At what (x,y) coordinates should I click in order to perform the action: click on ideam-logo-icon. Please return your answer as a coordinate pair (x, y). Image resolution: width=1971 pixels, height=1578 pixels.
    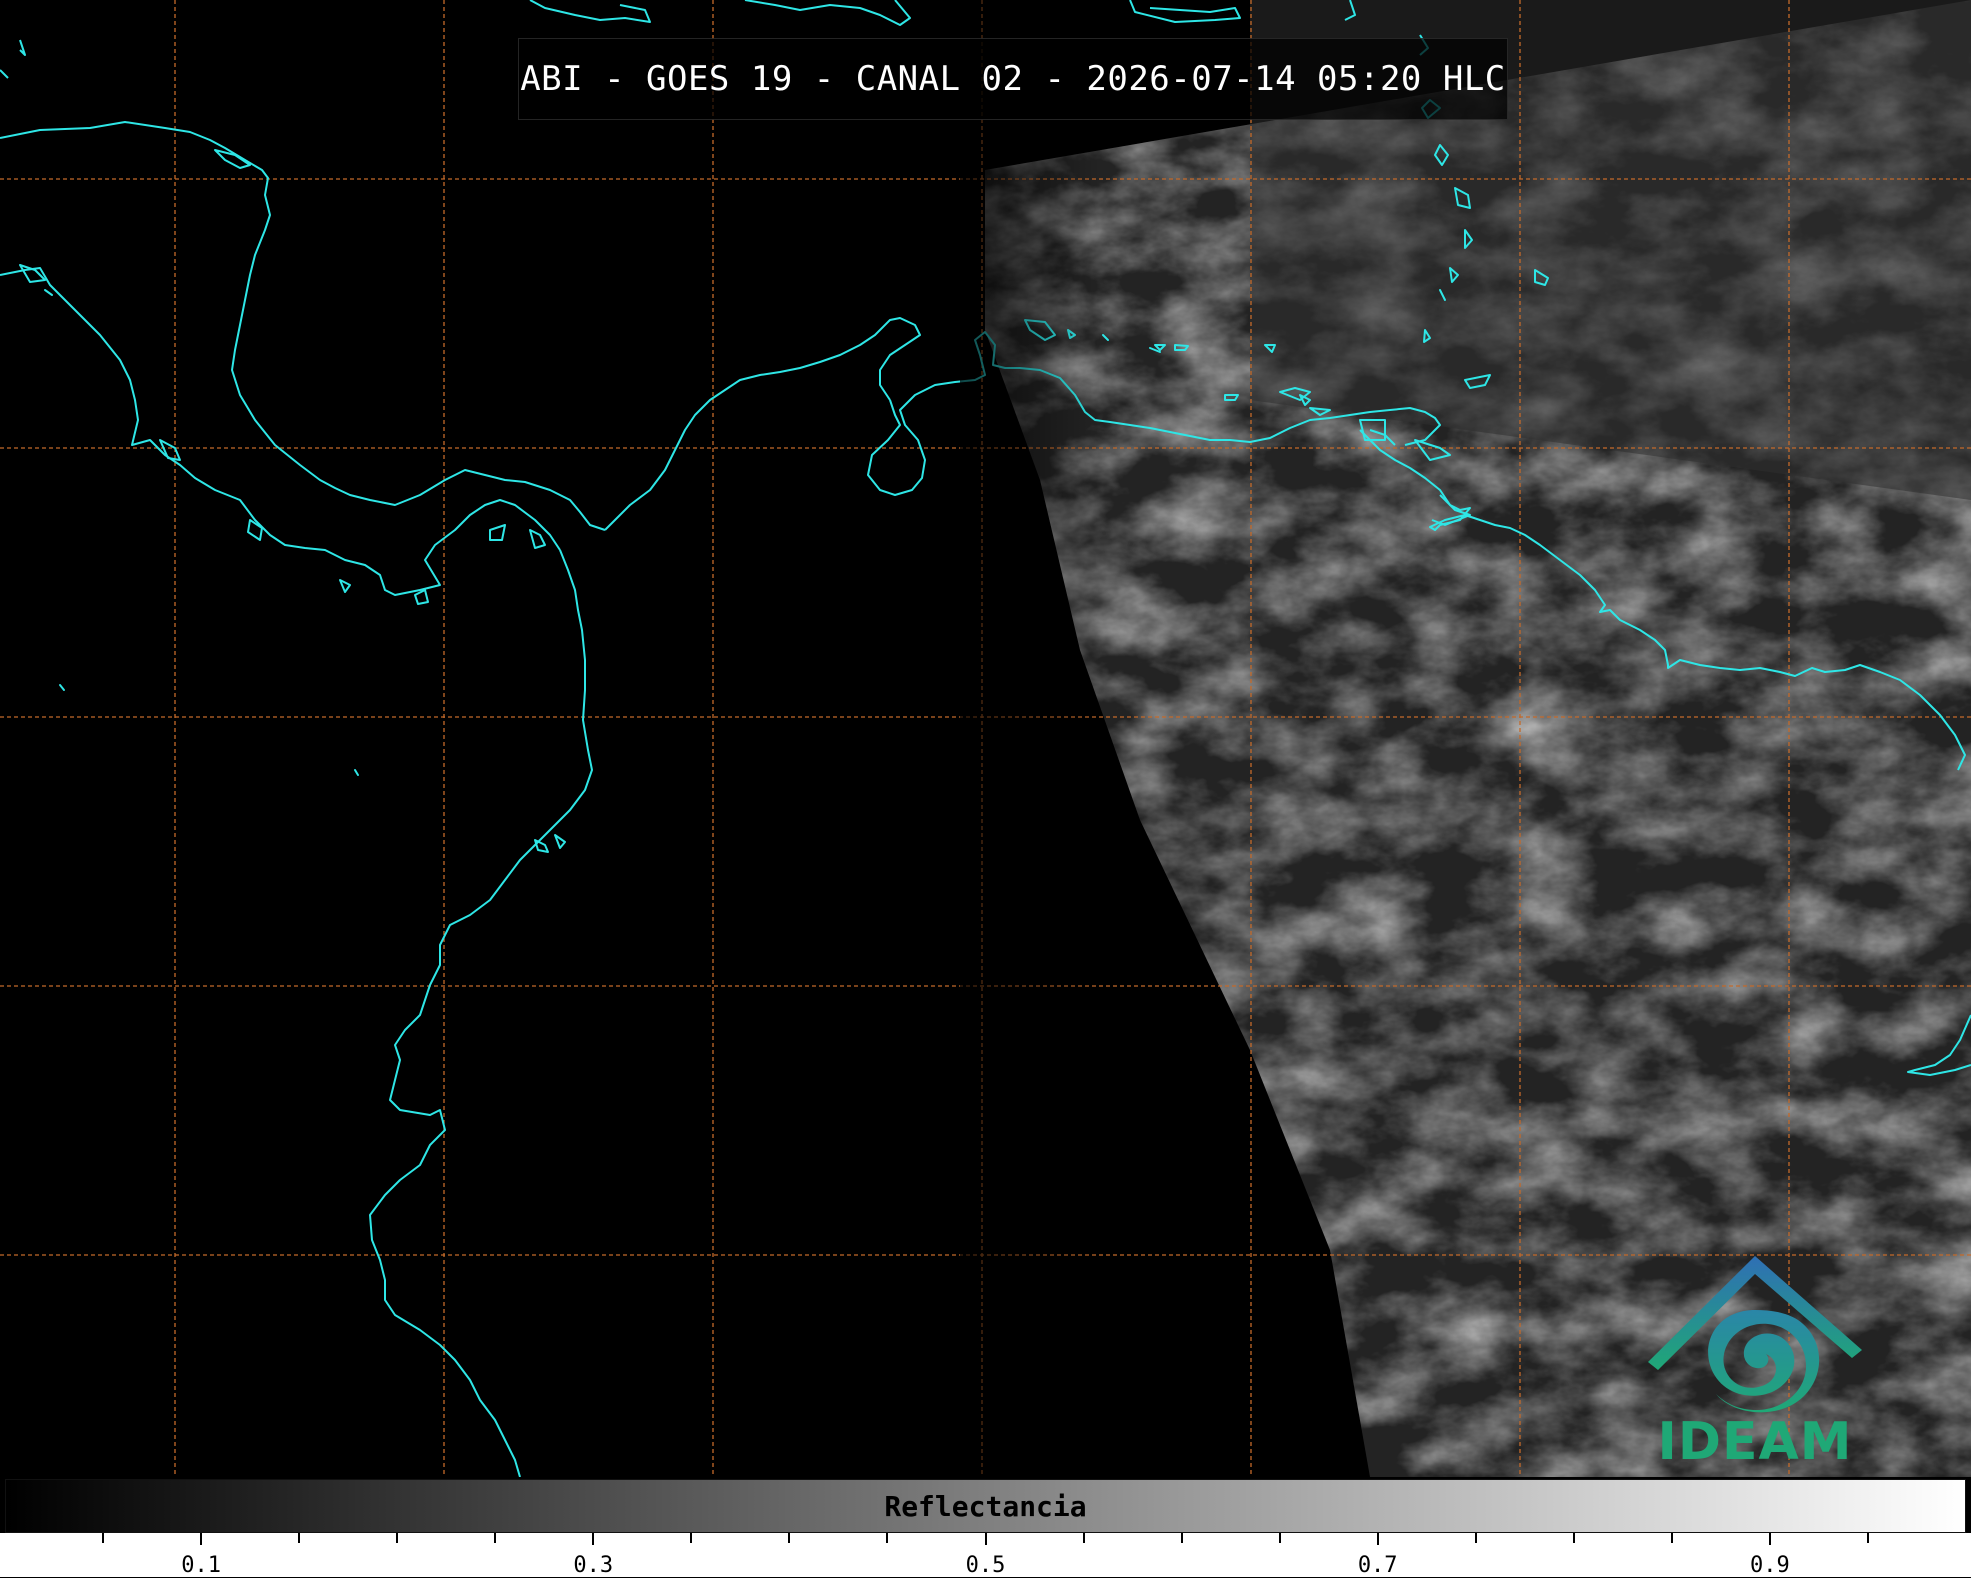
    Looking at the image, I should click on (1755, 1334).